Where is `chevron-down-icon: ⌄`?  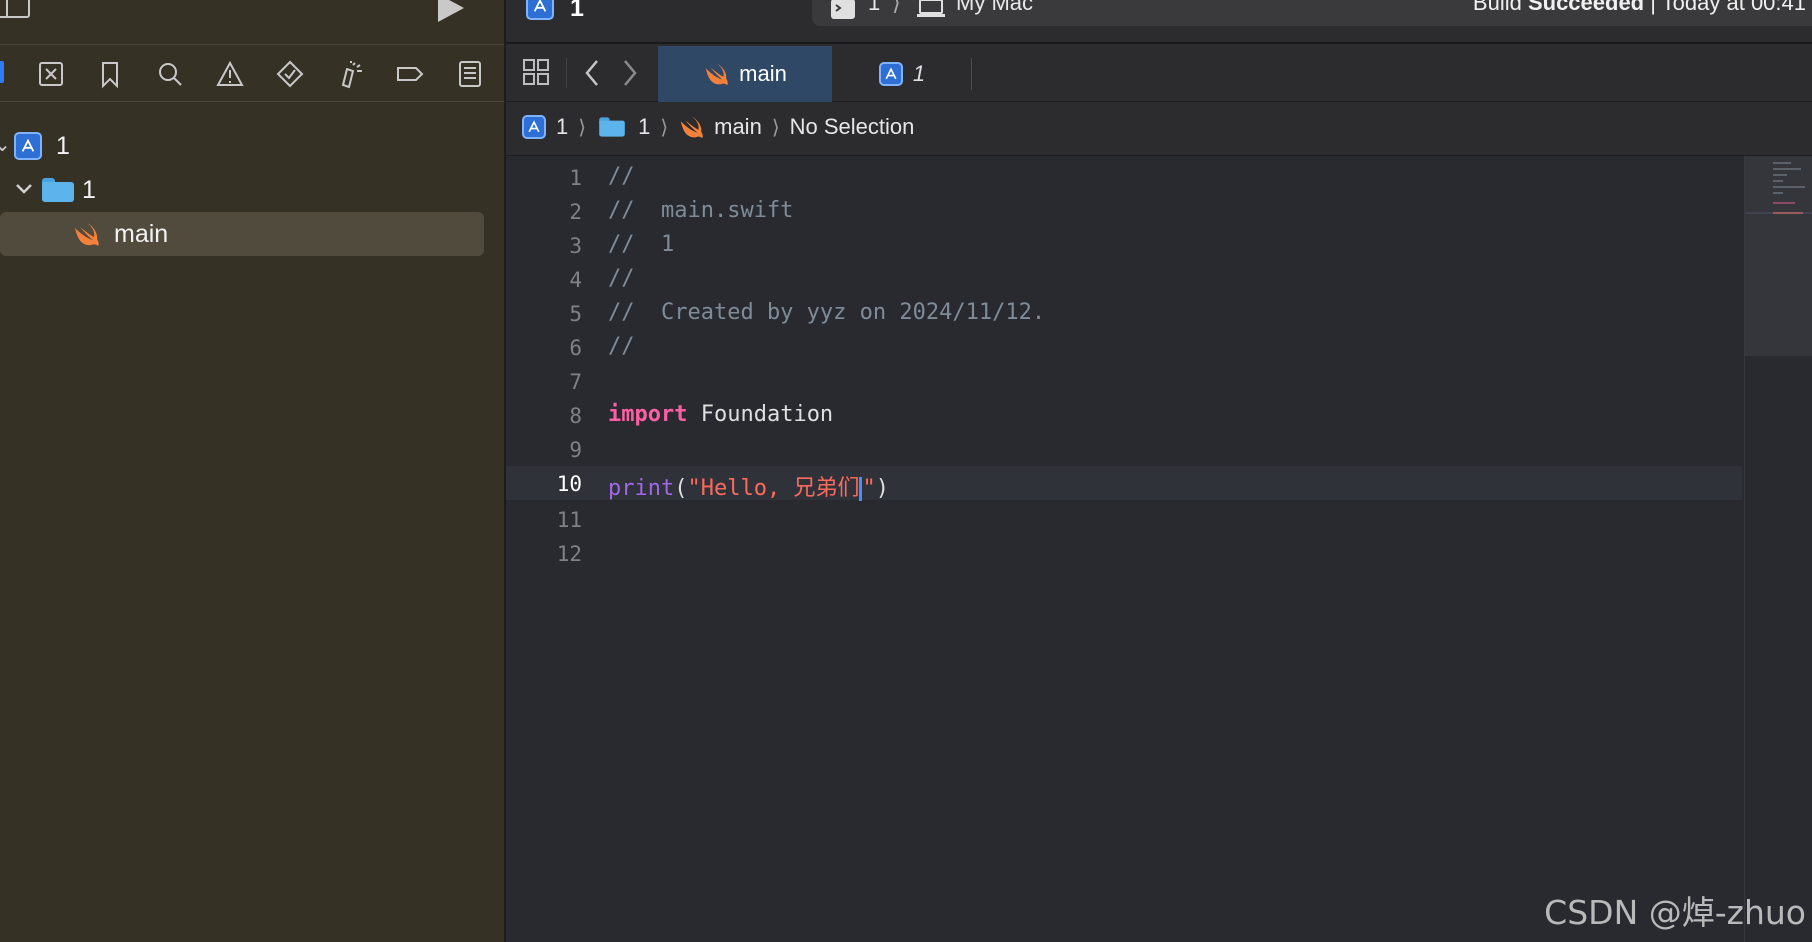
chevron-down-icon: ⌄ is located at coordinates (5, 144).